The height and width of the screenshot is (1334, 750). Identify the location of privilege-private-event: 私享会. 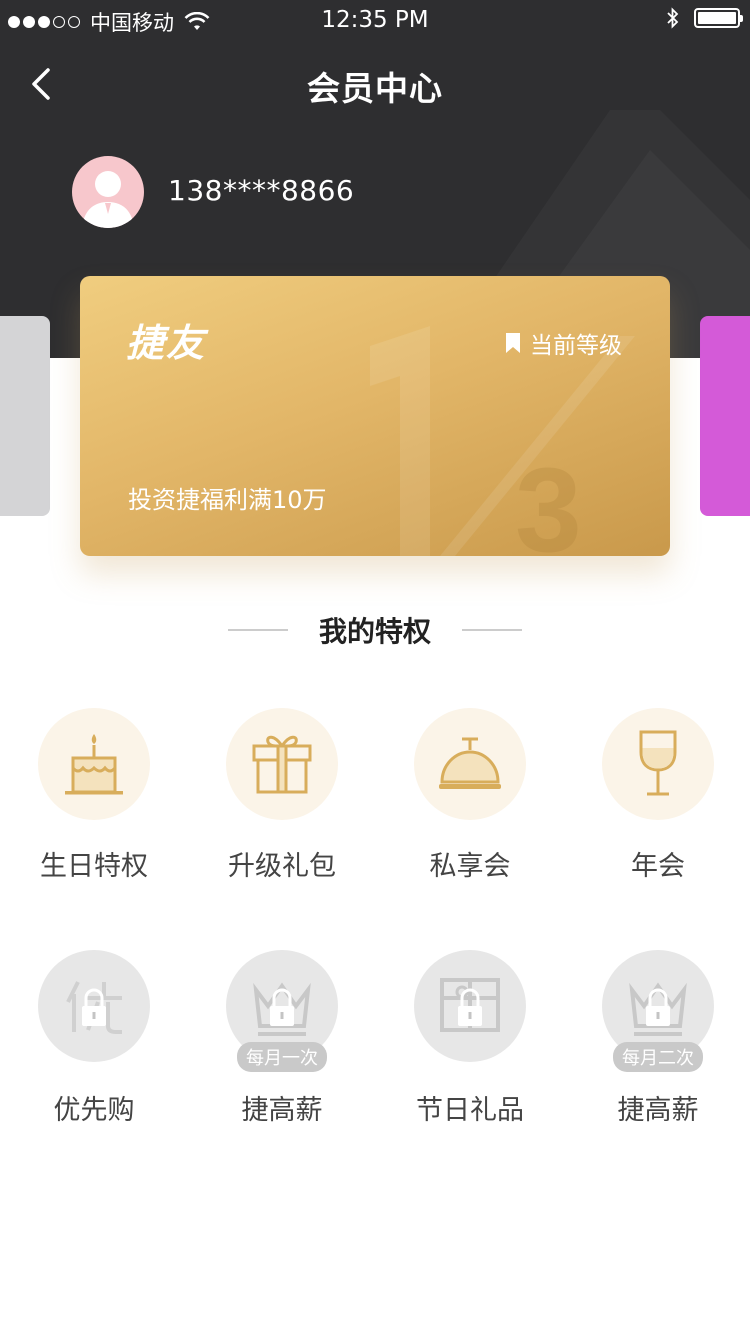
(470, 795).